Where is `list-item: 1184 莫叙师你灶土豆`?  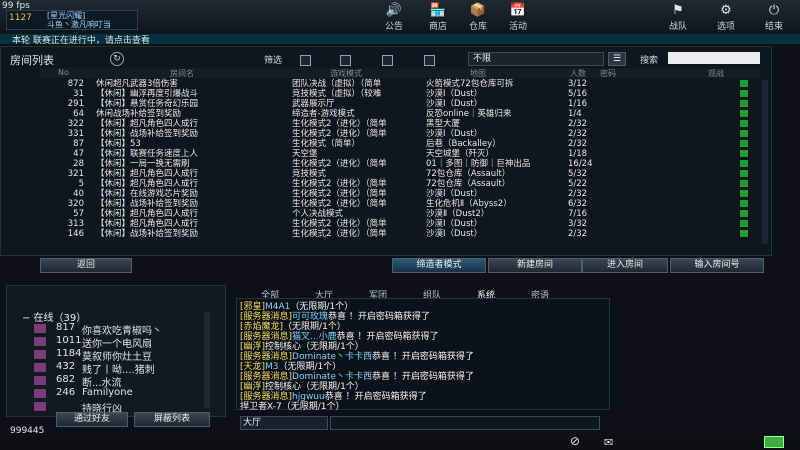
list-item: 1184 莫叙师你灶土豆 is located at coordinates (119, 355).